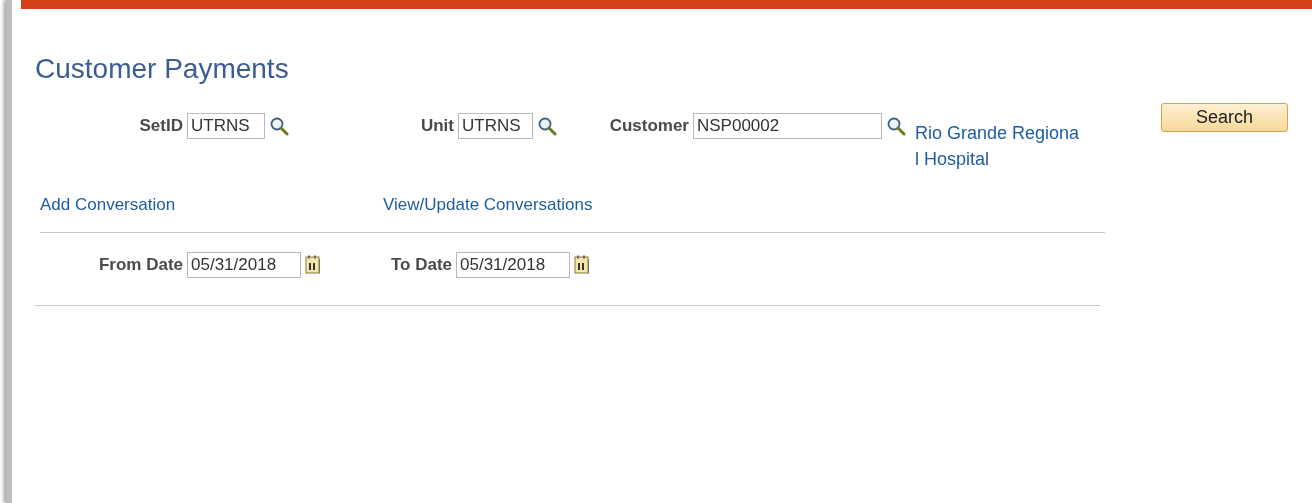  What do you see at coordinates (998, 146) in the screenshot?
I see `customer-name-link: Rio Grande Regional Hospital` at bounding box center [998, 146].